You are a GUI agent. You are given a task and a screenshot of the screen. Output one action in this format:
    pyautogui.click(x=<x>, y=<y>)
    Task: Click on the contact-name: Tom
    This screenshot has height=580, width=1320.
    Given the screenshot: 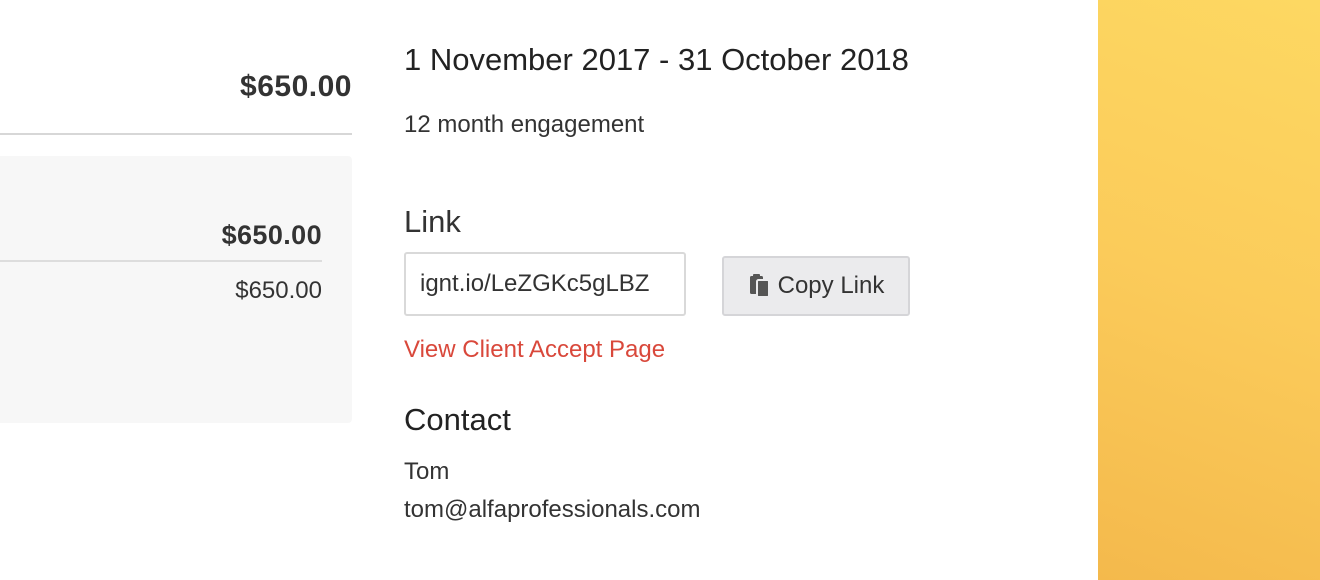 What is the action you would take?
    pyautogui.click(x=427, y=471)
    